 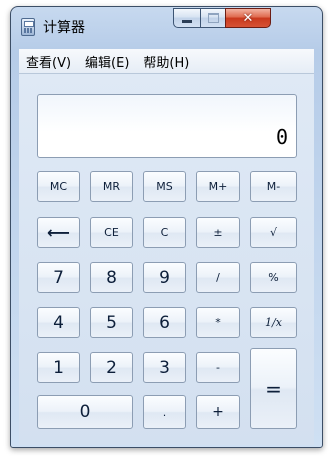 I want to click on plus-minus-button: ±, so click(x=218, y=232).